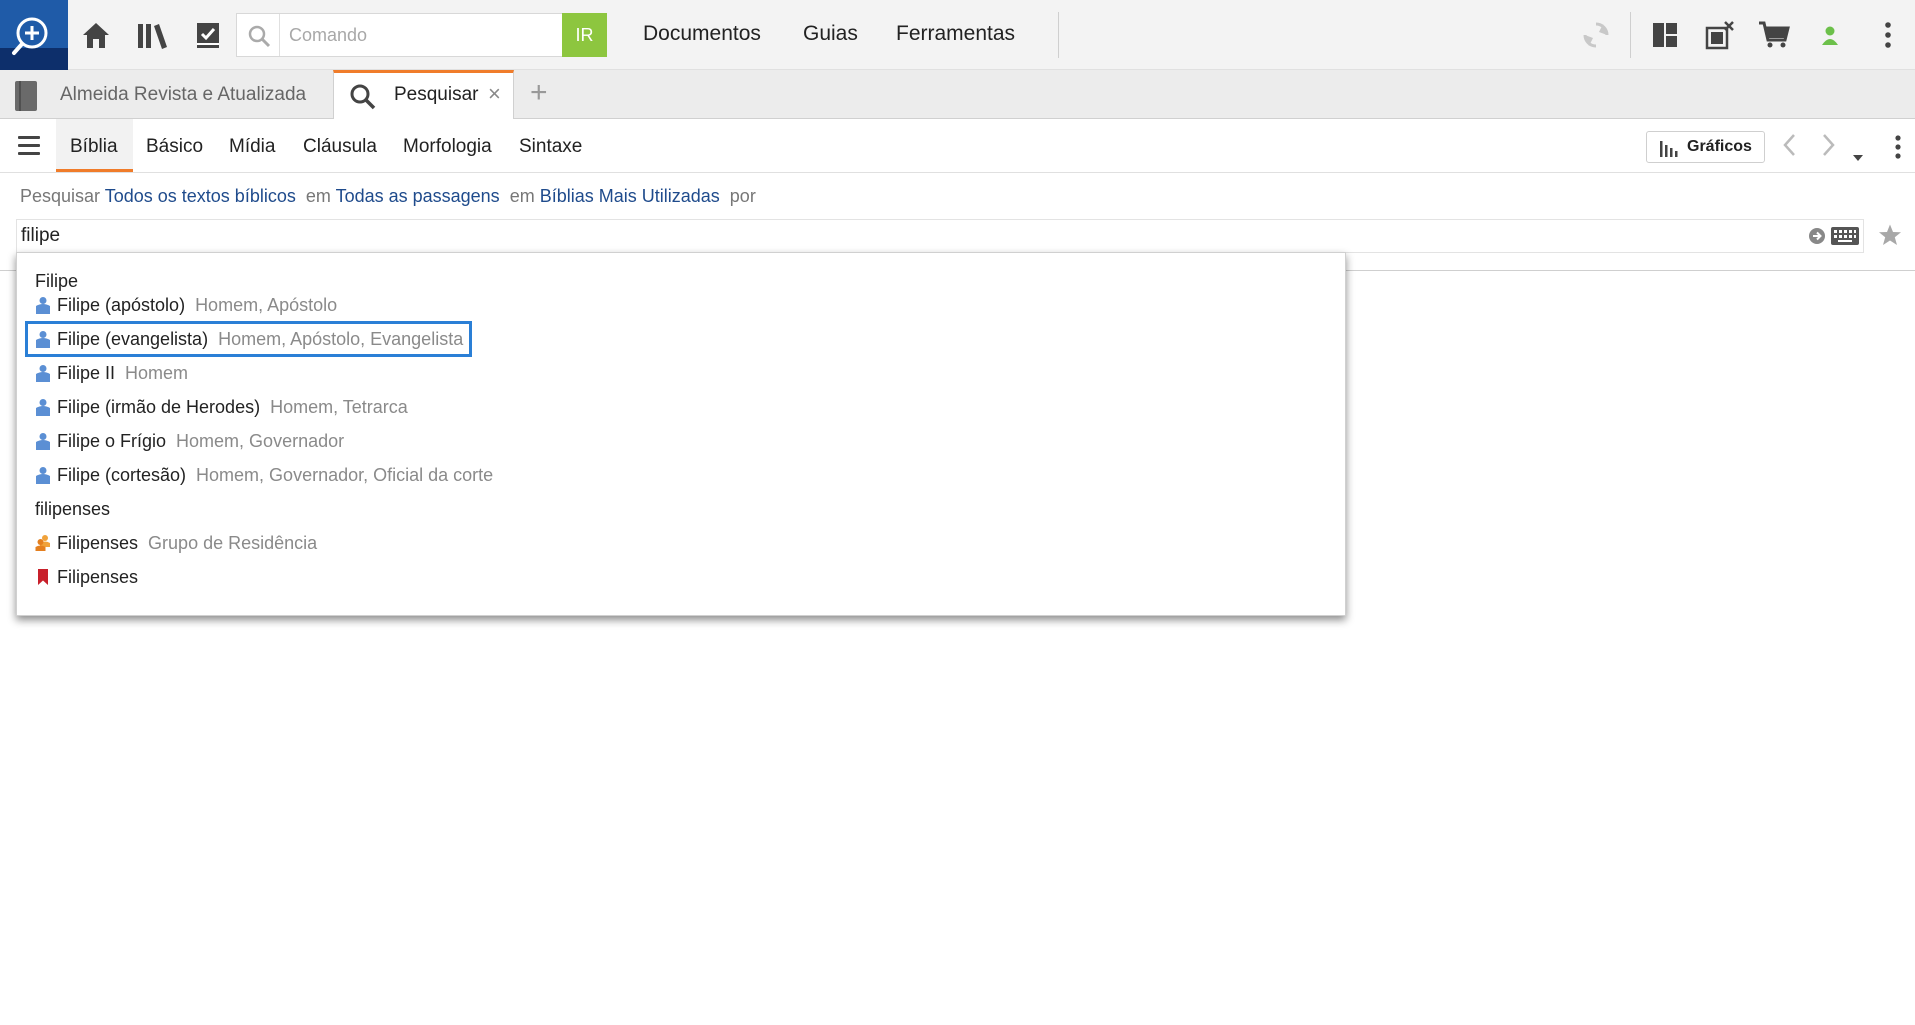  What do you see at coordinates (447, 147) in the screenshot?
I see `tab-morfologia: Morfologia` at bounding box center [447, 147].